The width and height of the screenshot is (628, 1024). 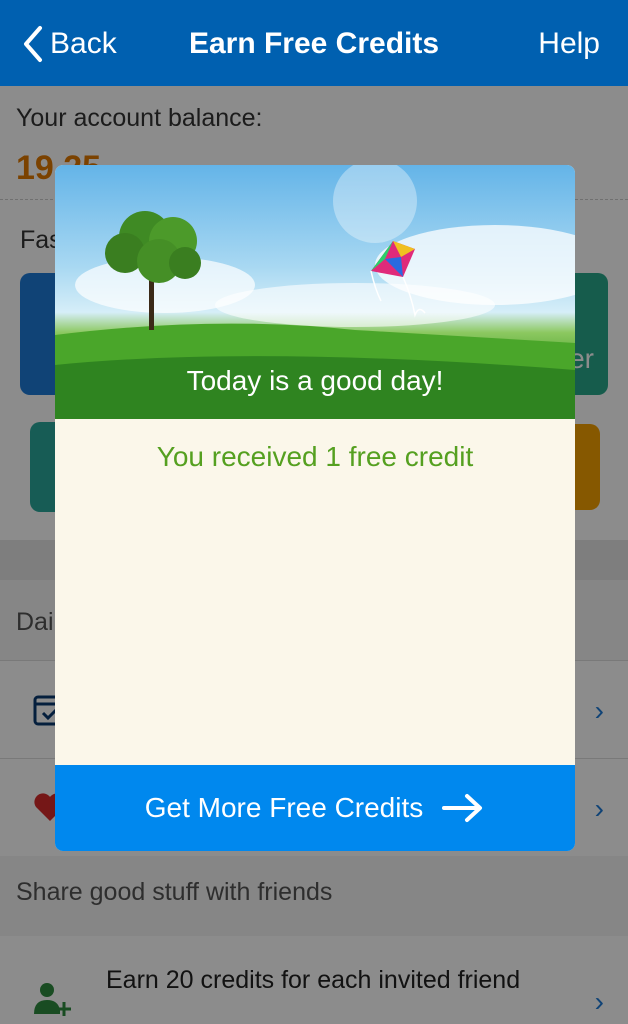 What do you see at coordinates (462, 808) in the screenshot?
I see `arrow-right-icon` at bounding box center [462, 808].